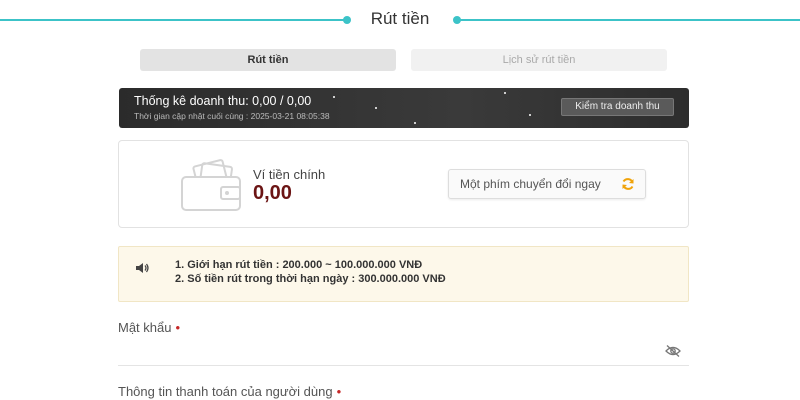 The image size is (800, 400). I want to click on page-header: Rút tiền, so click(400, 20).